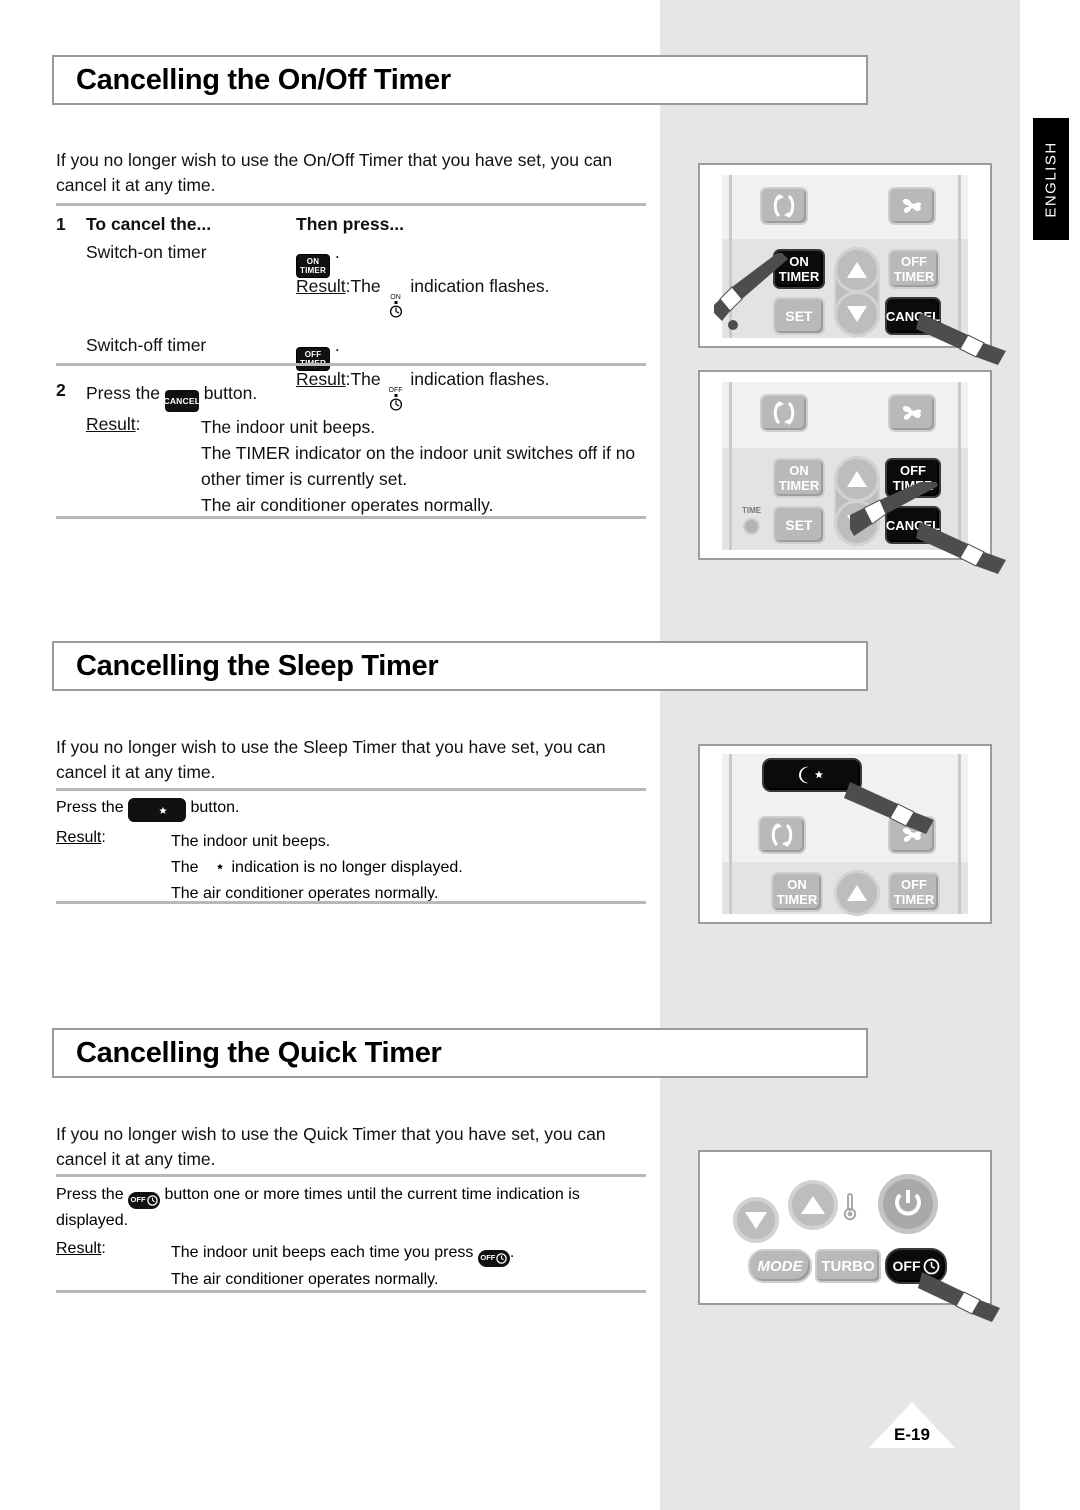 The width and height of the screenshot is (1080, 1510). What do you see at coordinates (396, 306) in the screenshot?
I see `on-indicator-icon: ON` at bounding box center [396, 306].